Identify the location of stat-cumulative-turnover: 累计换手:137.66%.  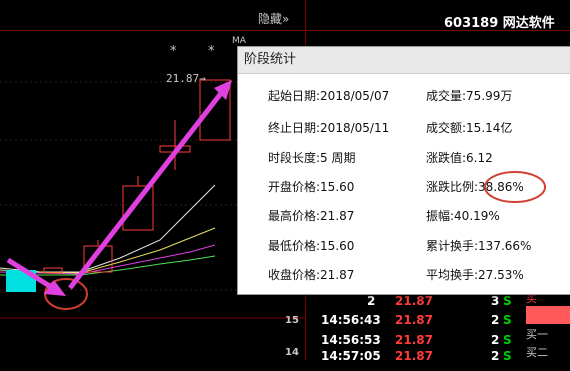
(479, 246).